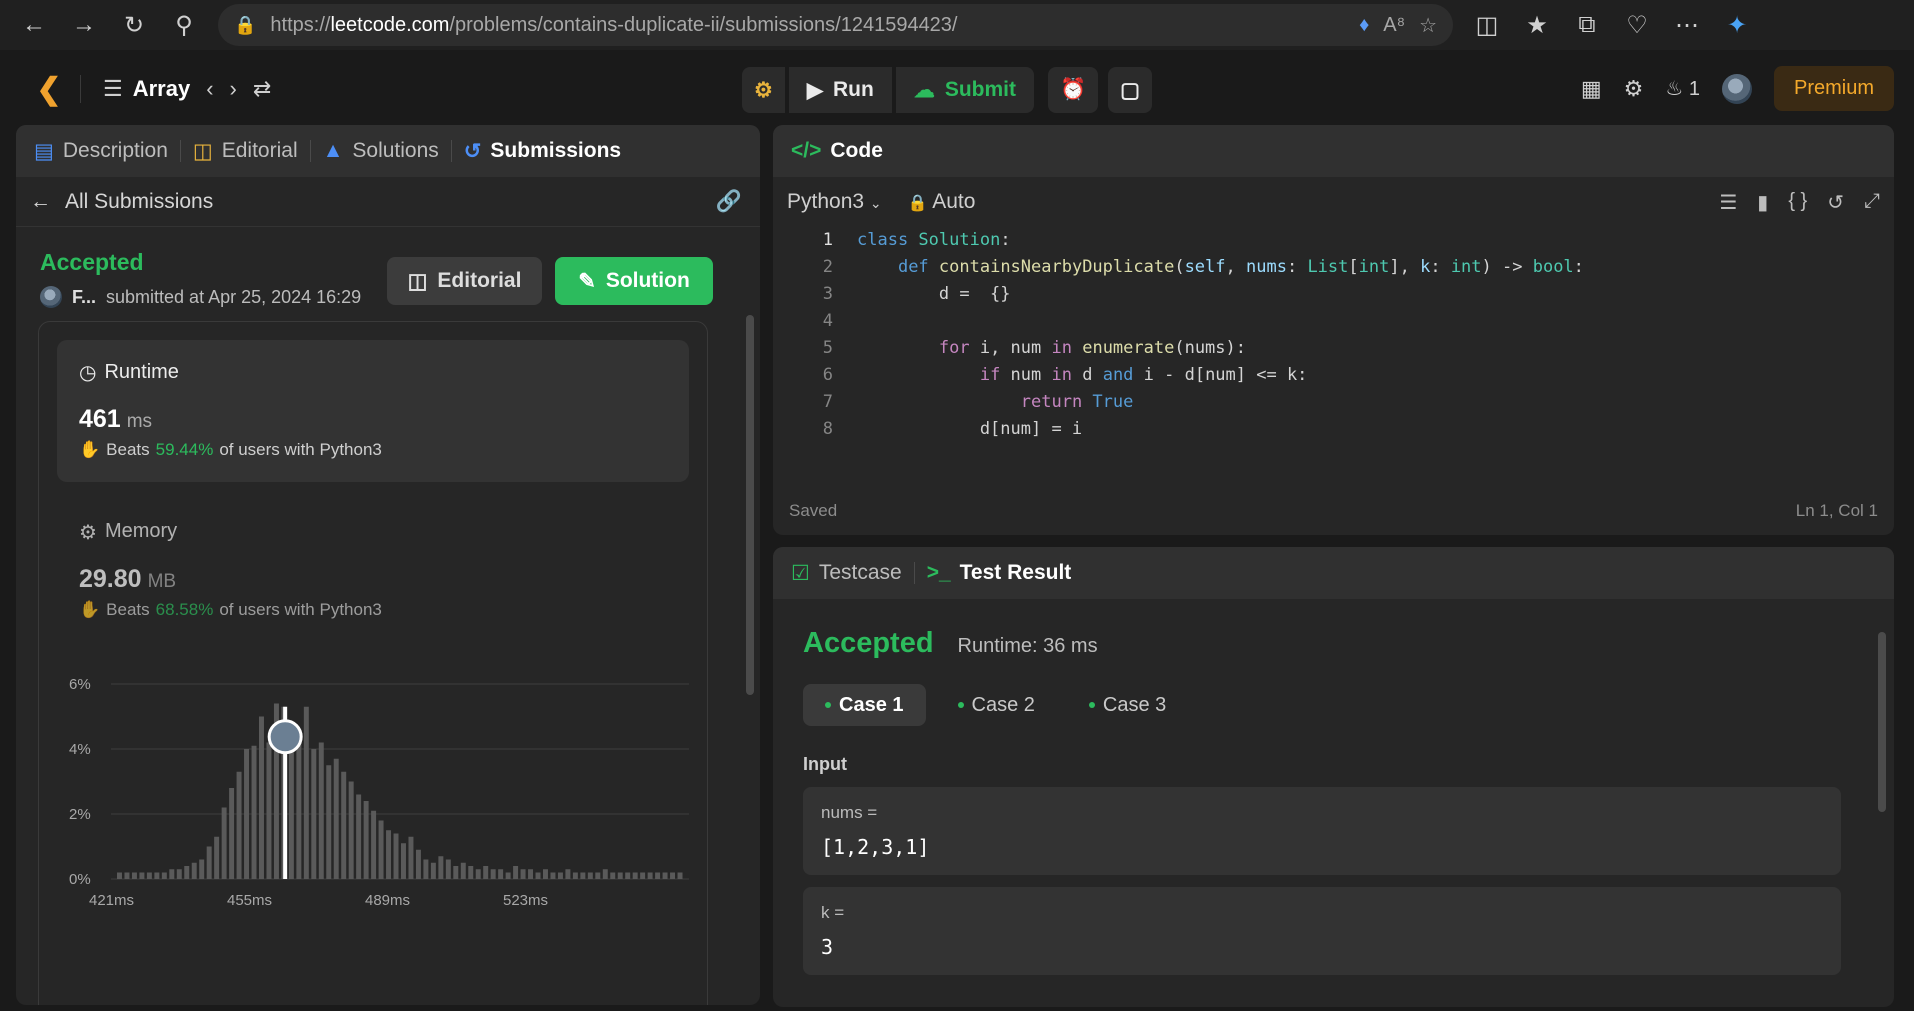 The height and width of the screenshot is (1011, 1914). What do you see at coordinates (101, 151) in the screenshot?
I see `tab-description: ▤ Description` at bounding box center [101, 151].